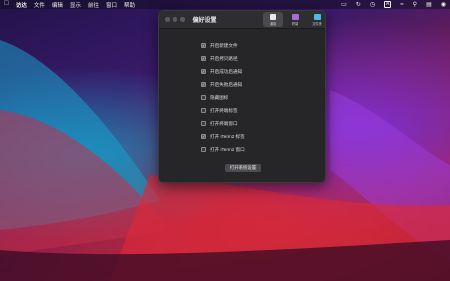 This screenshot has width=450, height=281. Describe the element at coordinates (204, 21) in the screenshot. I see `window-title: 偏好设置` at that location.